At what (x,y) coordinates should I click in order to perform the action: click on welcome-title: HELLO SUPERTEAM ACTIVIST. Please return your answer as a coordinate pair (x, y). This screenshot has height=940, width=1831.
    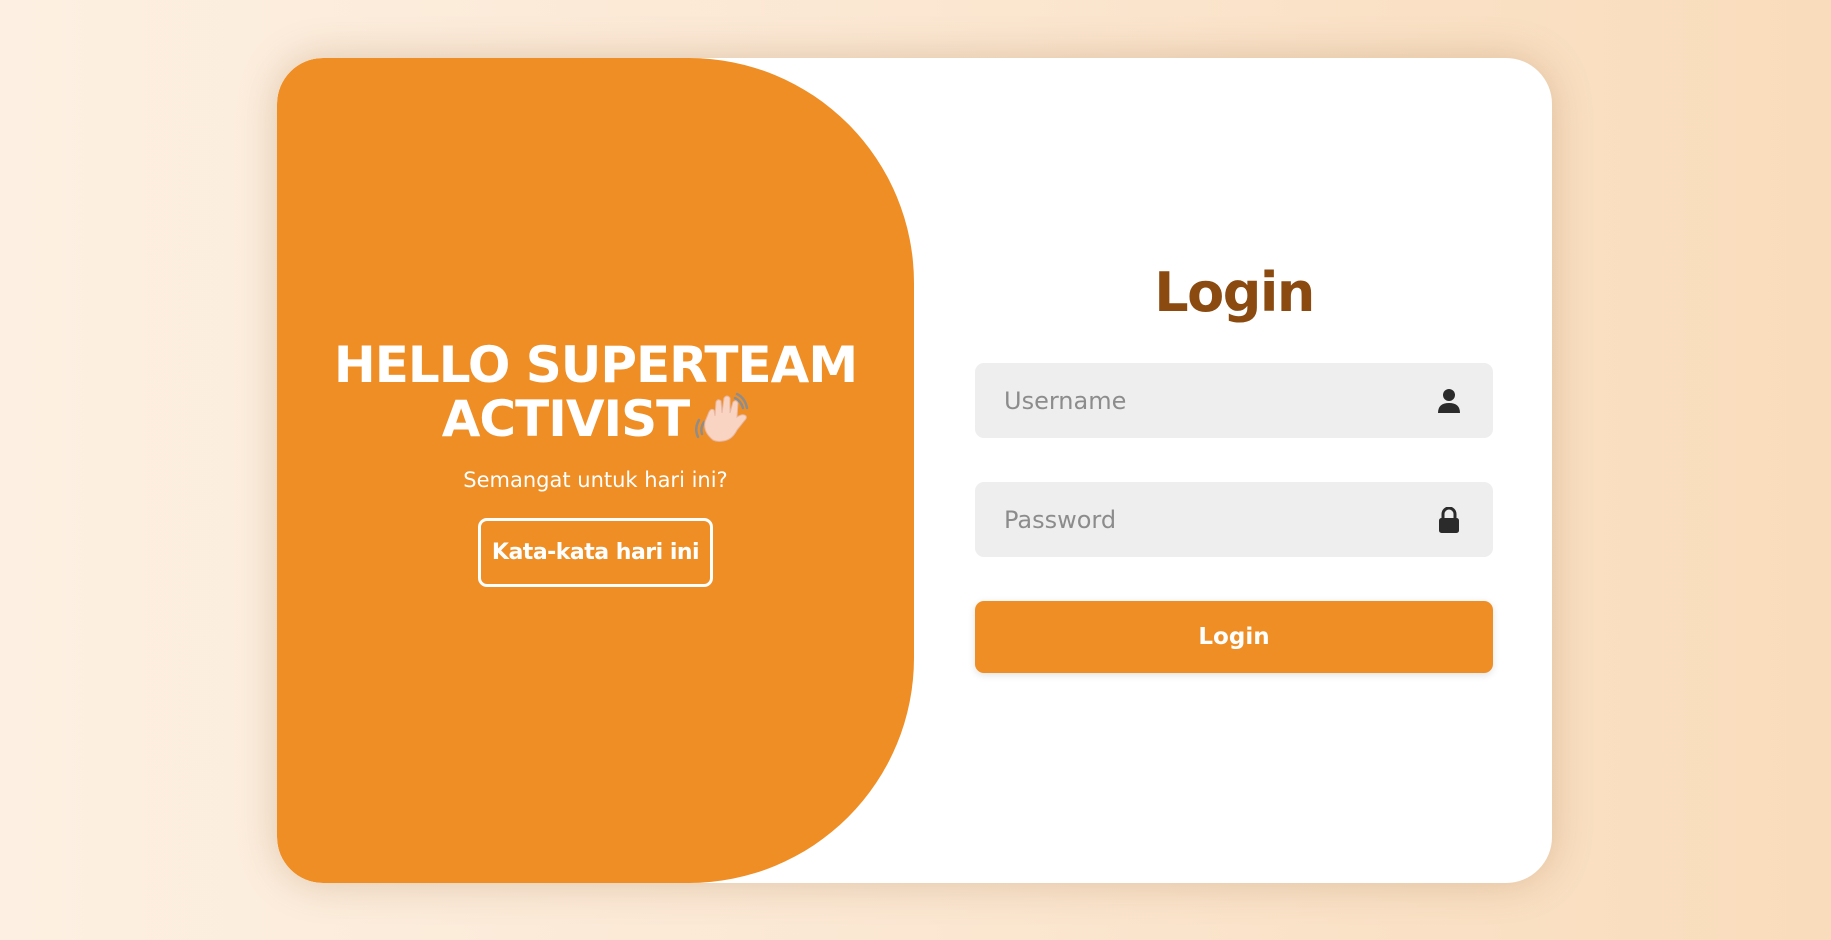
    Looking at the image, I should click on (596, 392).